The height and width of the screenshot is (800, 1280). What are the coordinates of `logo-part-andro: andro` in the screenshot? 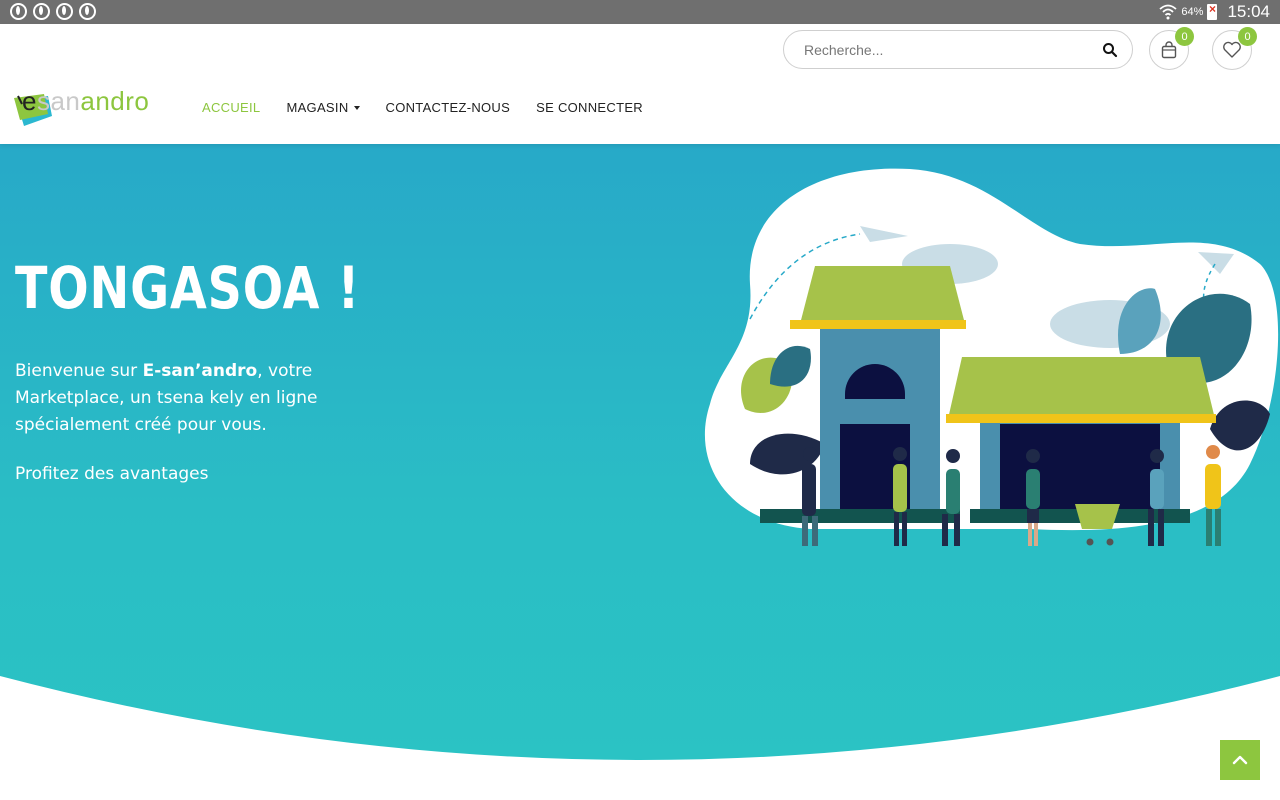 It's located at (115, 101).